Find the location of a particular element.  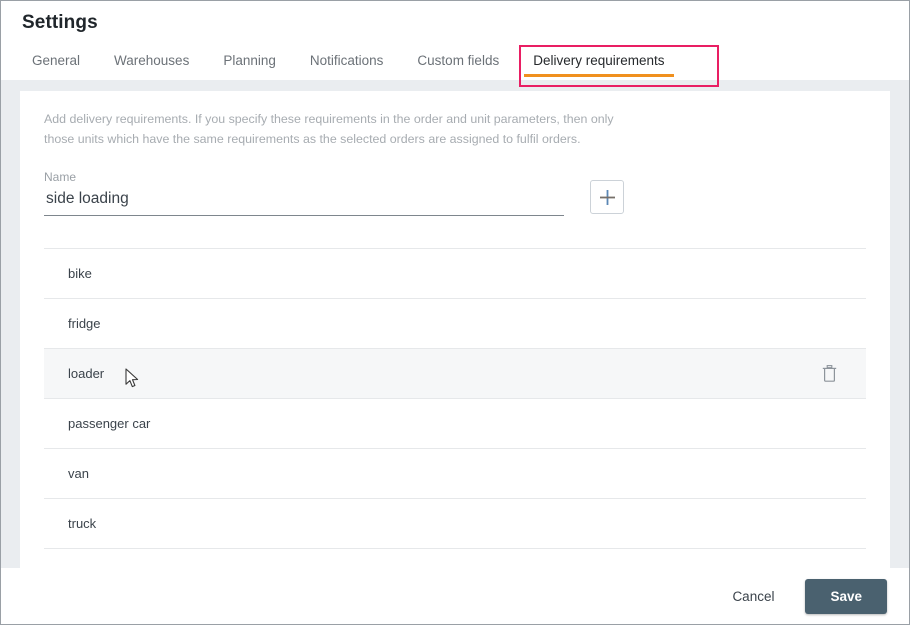

requirement-row: truck is located at coordinates (455, 524).